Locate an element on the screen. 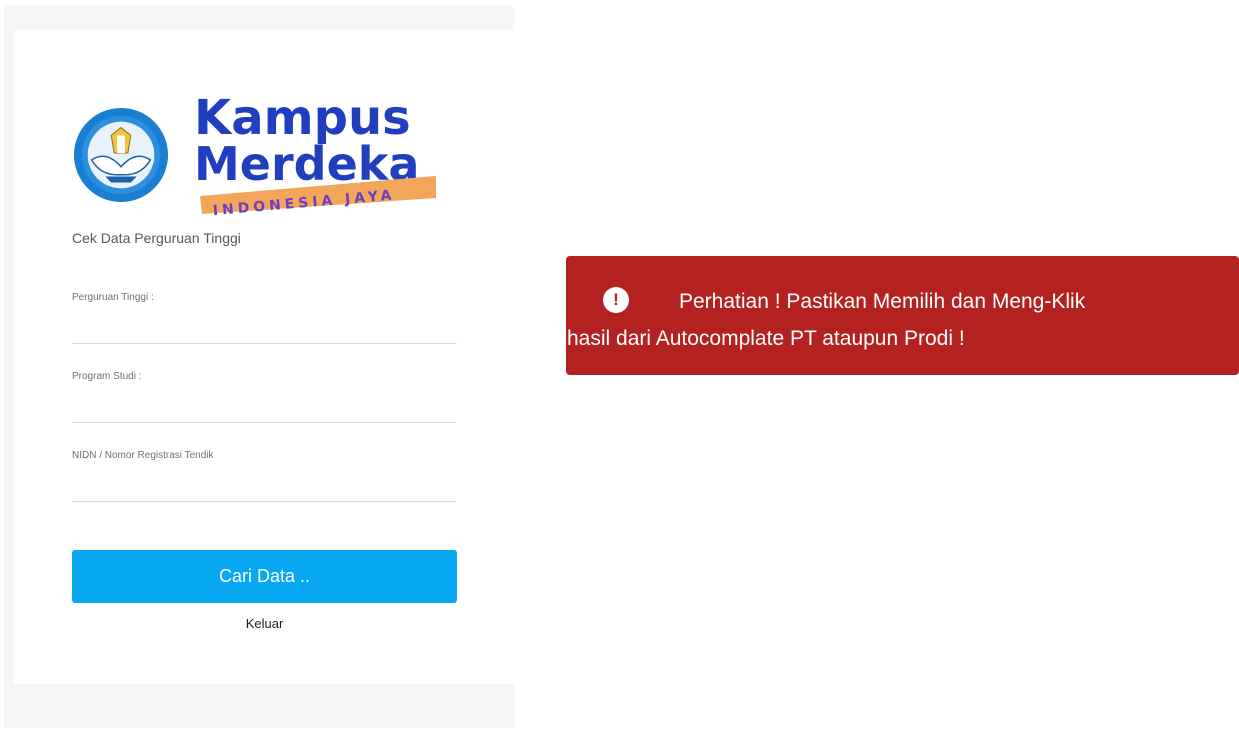  search-data-button: Cari Data .. is located at coordinates (264, 576).